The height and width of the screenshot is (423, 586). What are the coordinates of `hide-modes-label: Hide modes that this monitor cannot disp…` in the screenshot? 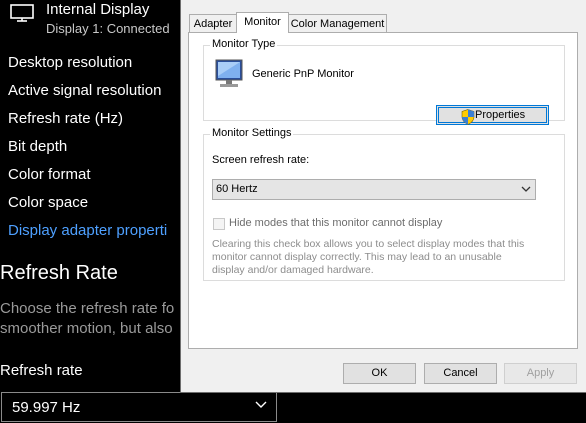 It's located at (336, 223).